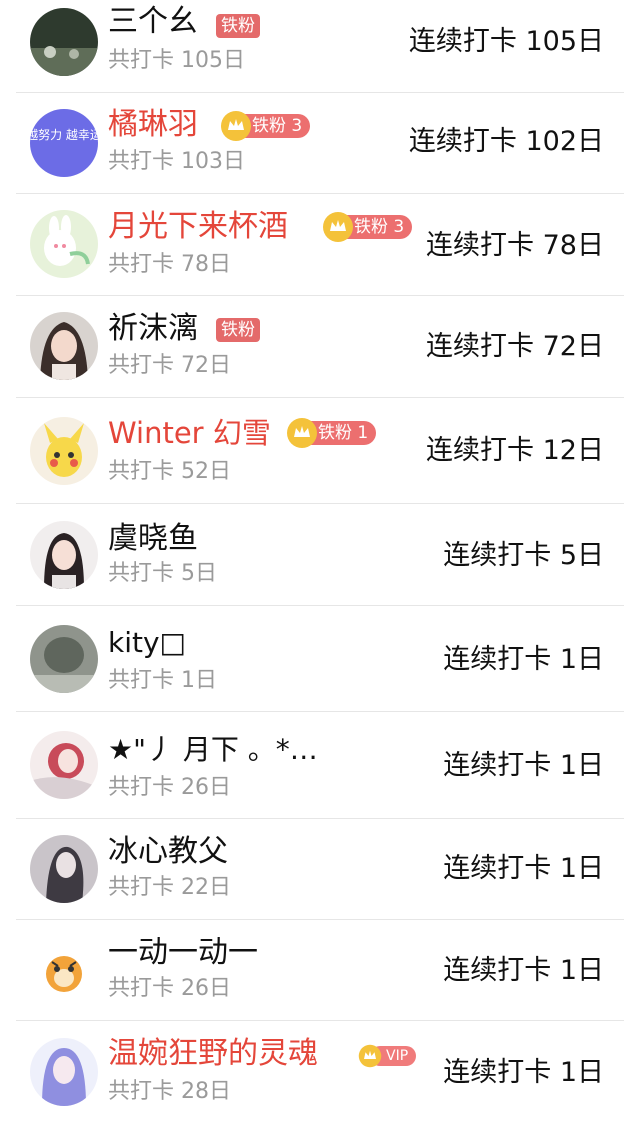 This screenshot has height=1122, width=640. Describe the element at coordinates (176, 60) in the screenshot. I see `total-checkin: 共打卡 105日` at that location.